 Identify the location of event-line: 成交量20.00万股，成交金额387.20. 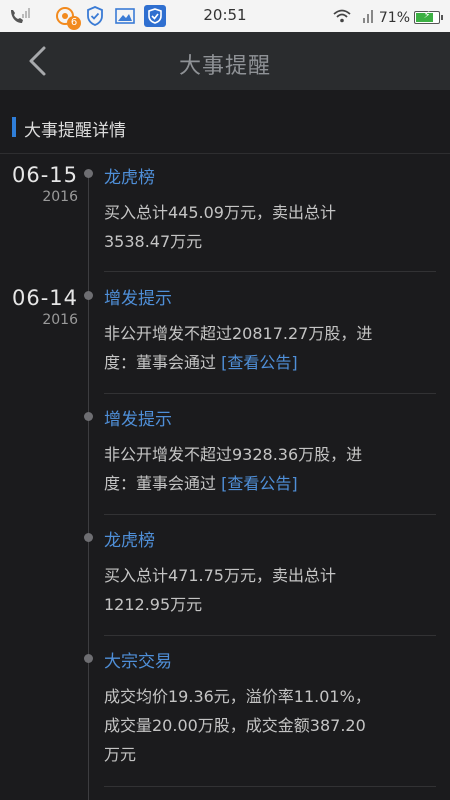
(235, 725).